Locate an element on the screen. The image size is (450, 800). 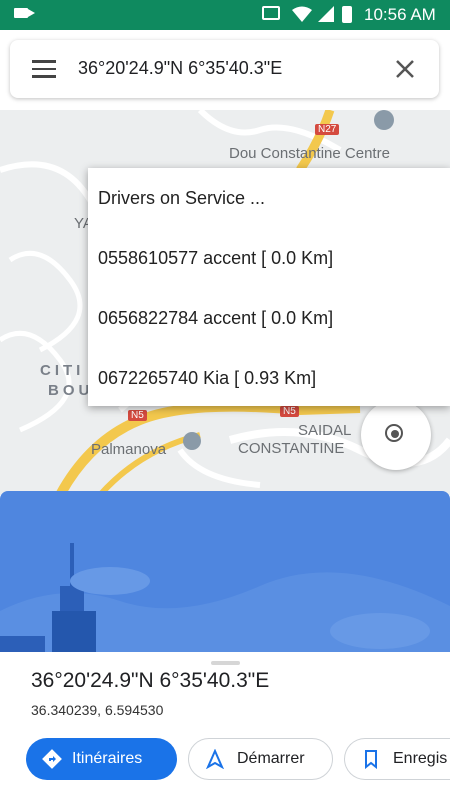
map-label-bou: BOU is located at coordinates (71, 390).